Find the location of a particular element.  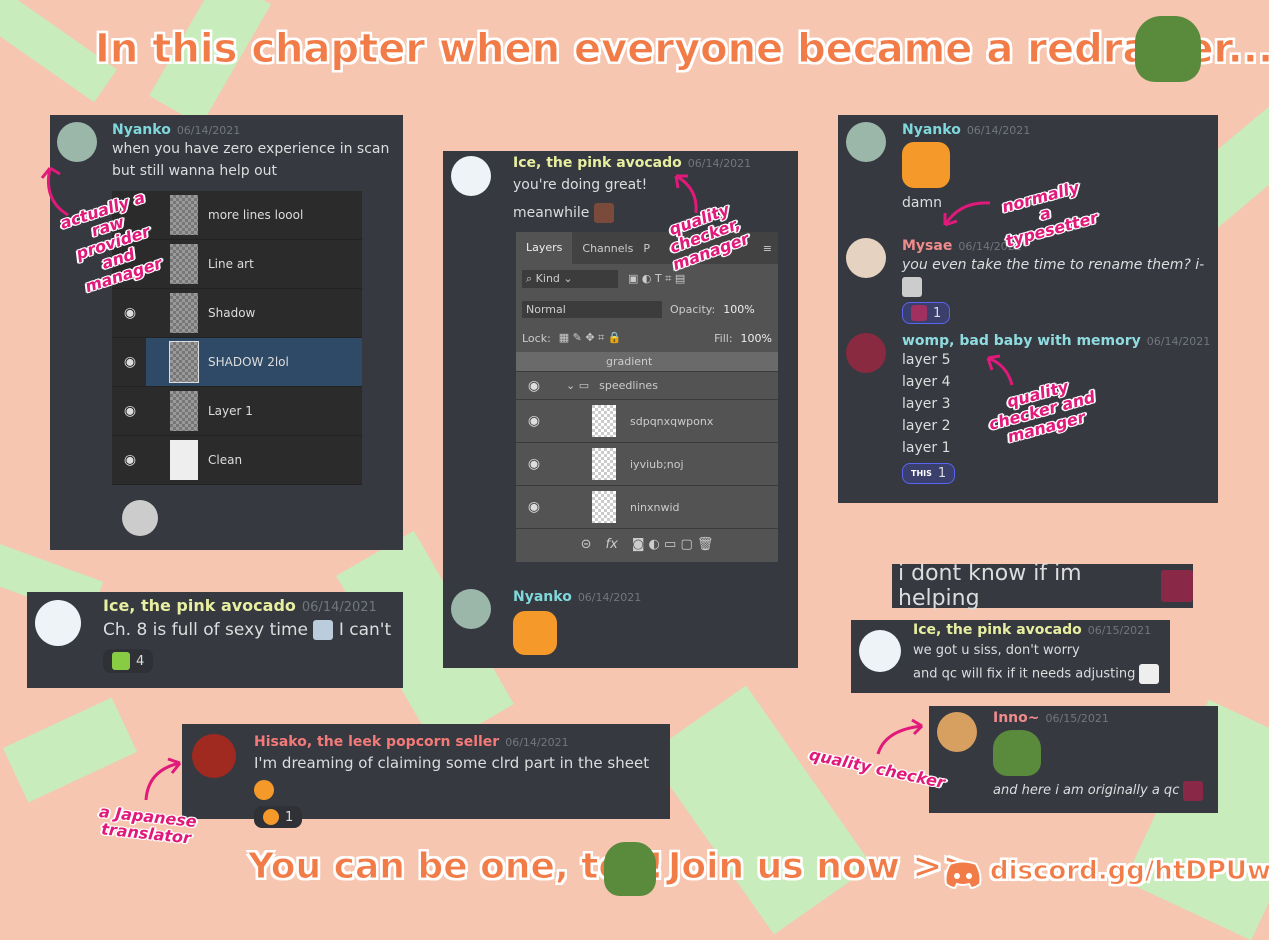

layer-row-selected: ◉ SHADOW 2lol is located at coordinates (237, 362).